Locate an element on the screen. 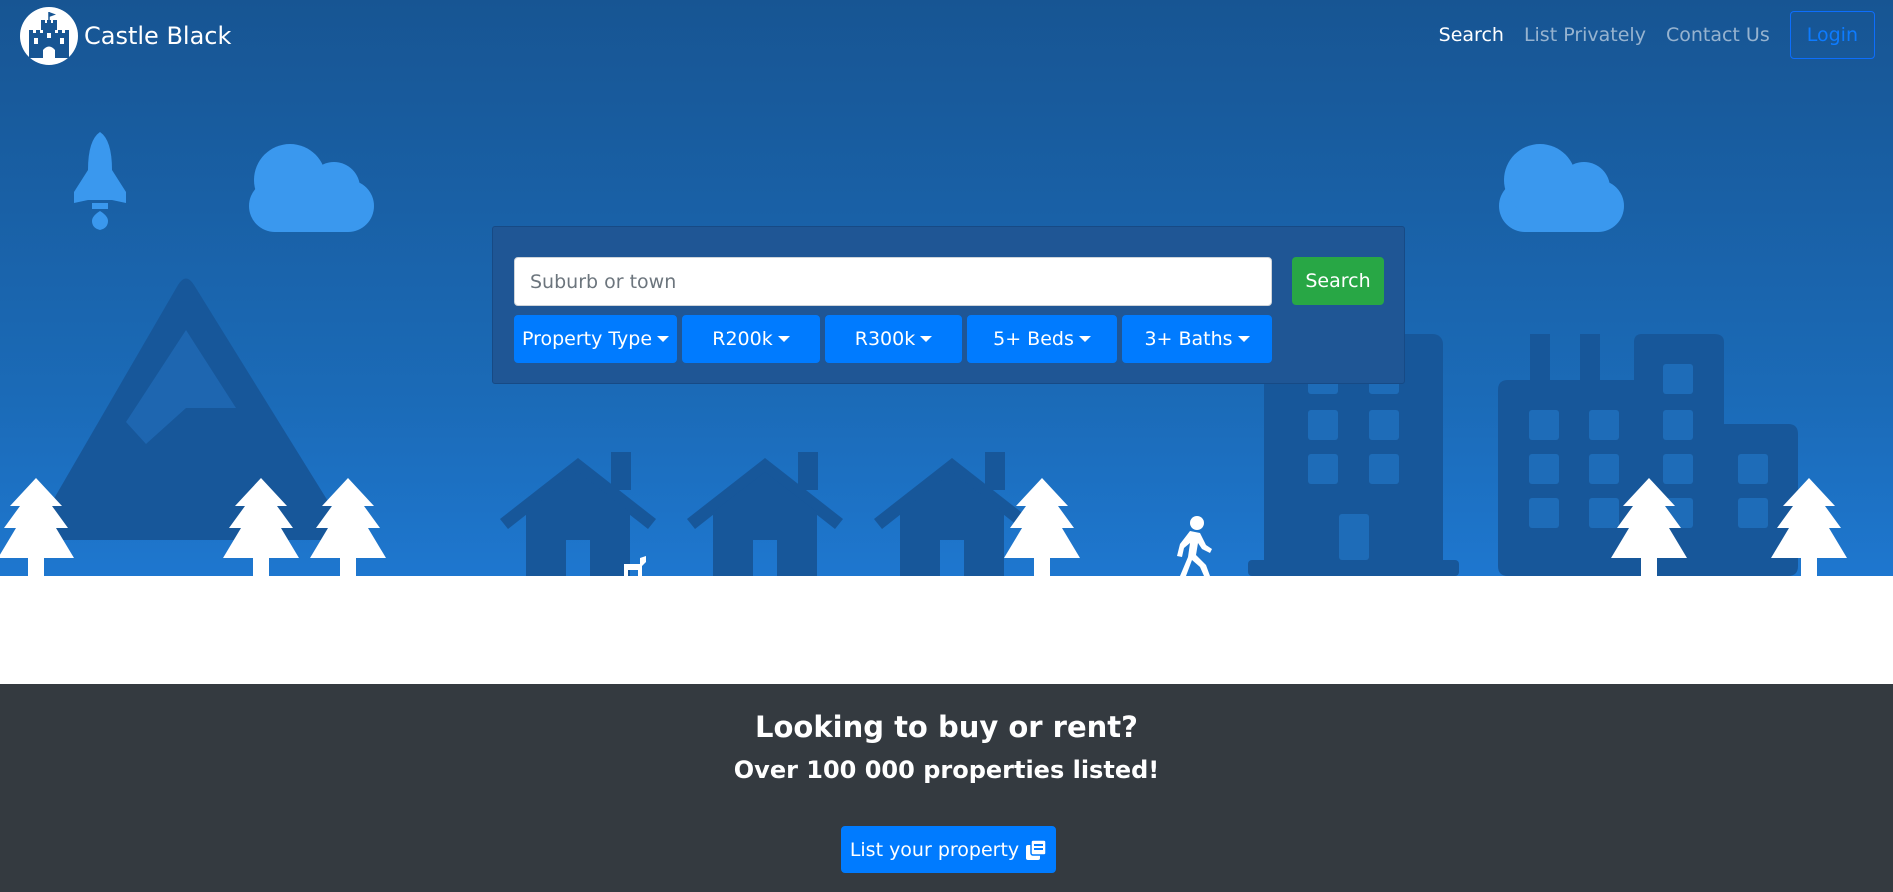 The width and height of the screenshot is (1893, 892). search-input is located at coordinates (893, 281).